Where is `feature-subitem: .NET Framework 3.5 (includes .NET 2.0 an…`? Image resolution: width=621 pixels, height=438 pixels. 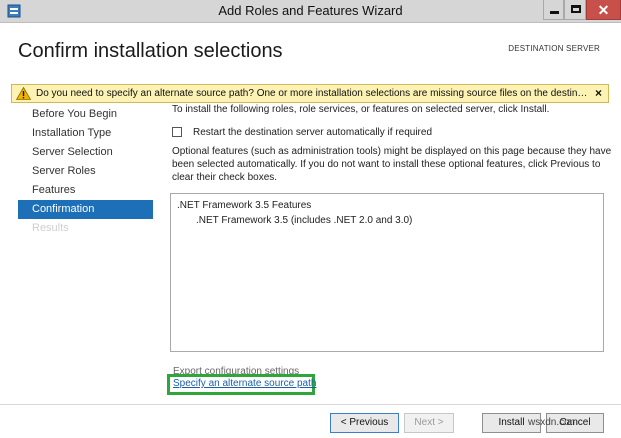 feature-subitem: .NET Framework 3.5 (includes .NET 2.0 an… is located at coordinates (304, 220).